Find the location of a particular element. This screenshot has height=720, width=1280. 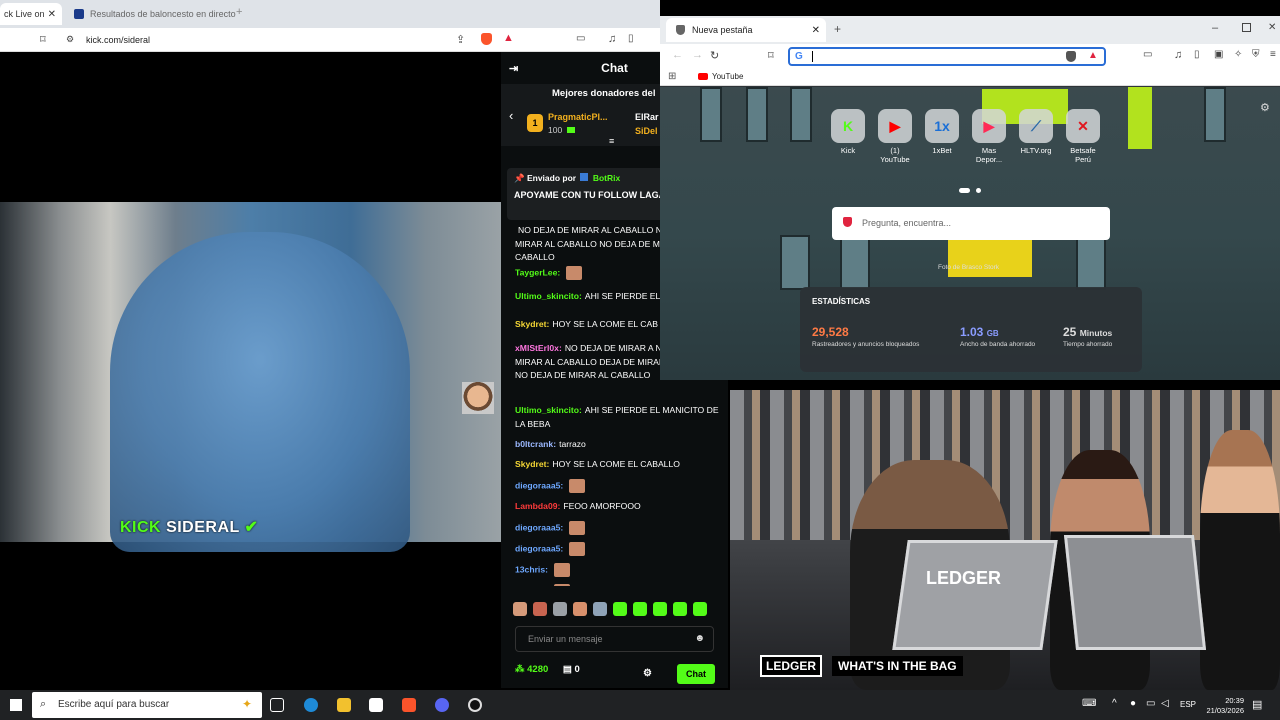

maximize-icon is located at coordinates (1246, 27).